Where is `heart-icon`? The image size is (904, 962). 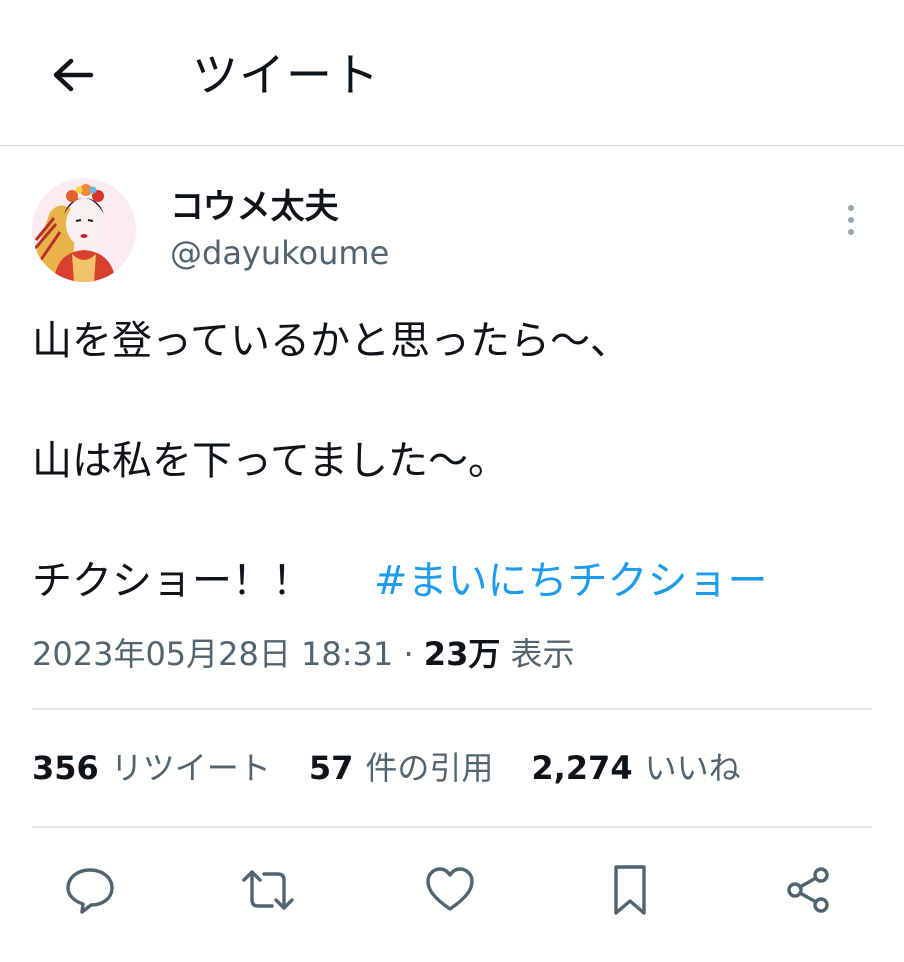 heart-icon is located at coordinates (450, 889).